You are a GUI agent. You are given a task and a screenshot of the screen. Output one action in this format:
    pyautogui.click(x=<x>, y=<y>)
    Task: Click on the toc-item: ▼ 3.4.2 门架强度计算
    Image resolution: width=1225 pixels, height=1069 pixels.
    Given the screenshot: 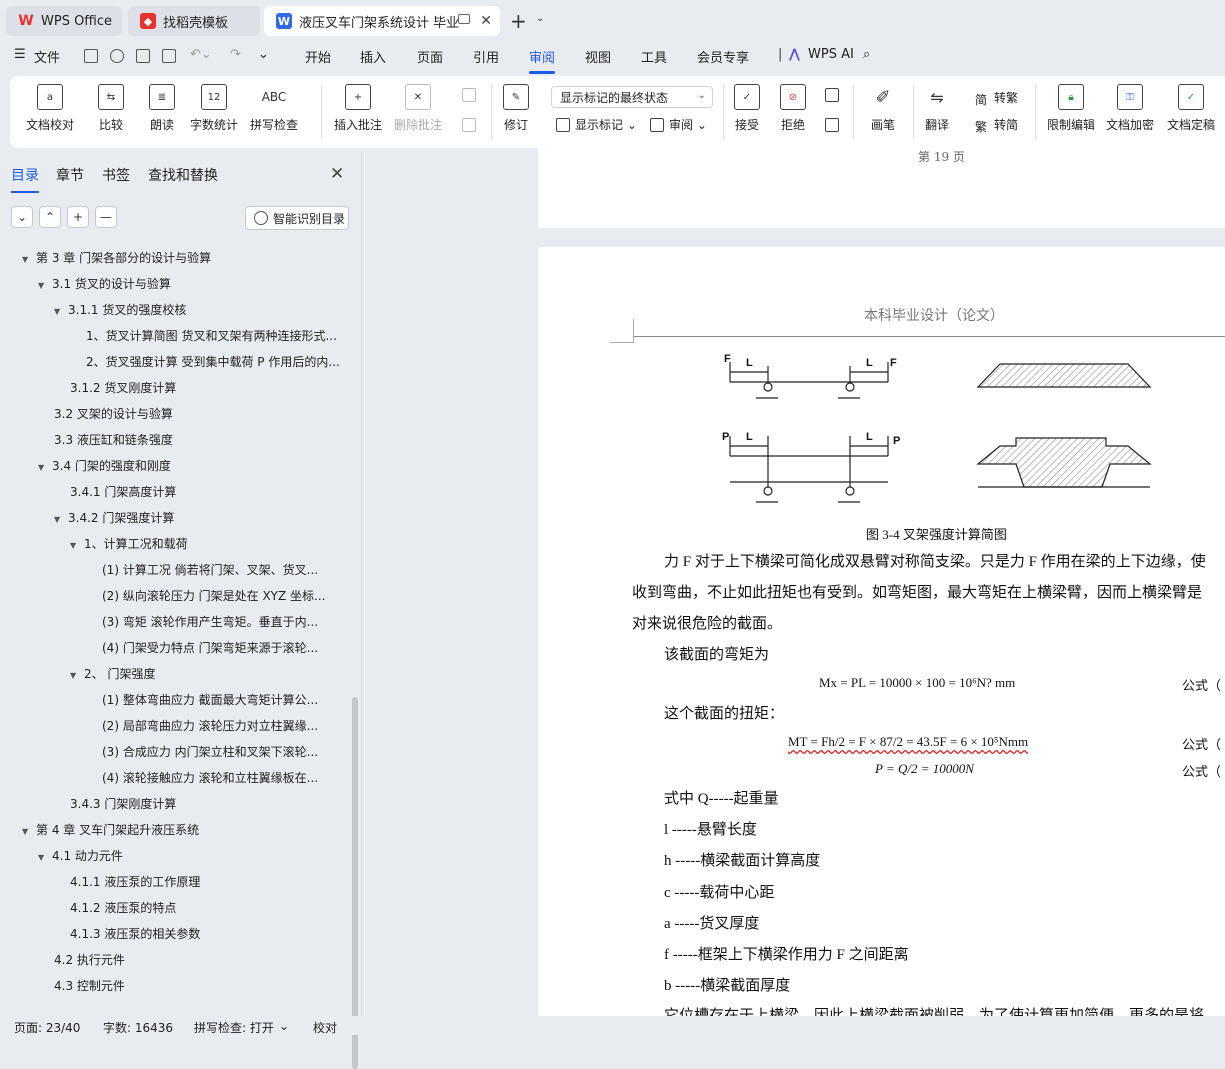 What is the action you would take?
    pyautogui.click(x=201, y=518)
    